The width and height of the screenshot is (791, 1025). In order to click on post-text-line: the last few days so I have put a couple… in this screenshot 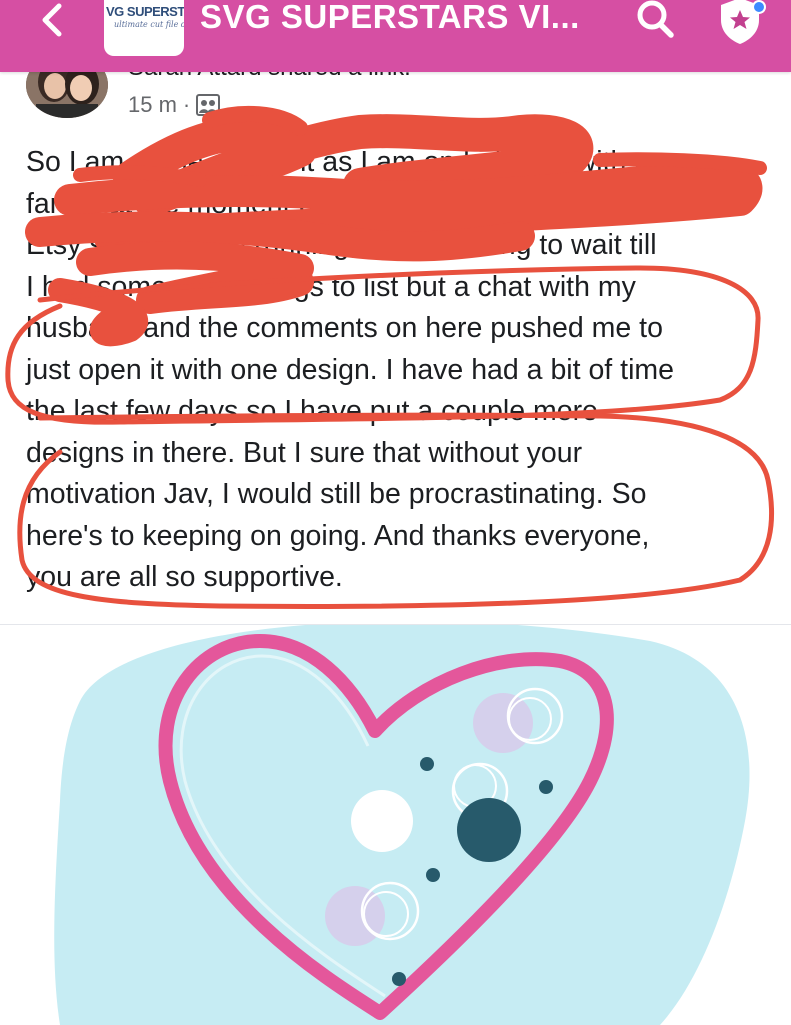, I will do `click(312, 411)`.